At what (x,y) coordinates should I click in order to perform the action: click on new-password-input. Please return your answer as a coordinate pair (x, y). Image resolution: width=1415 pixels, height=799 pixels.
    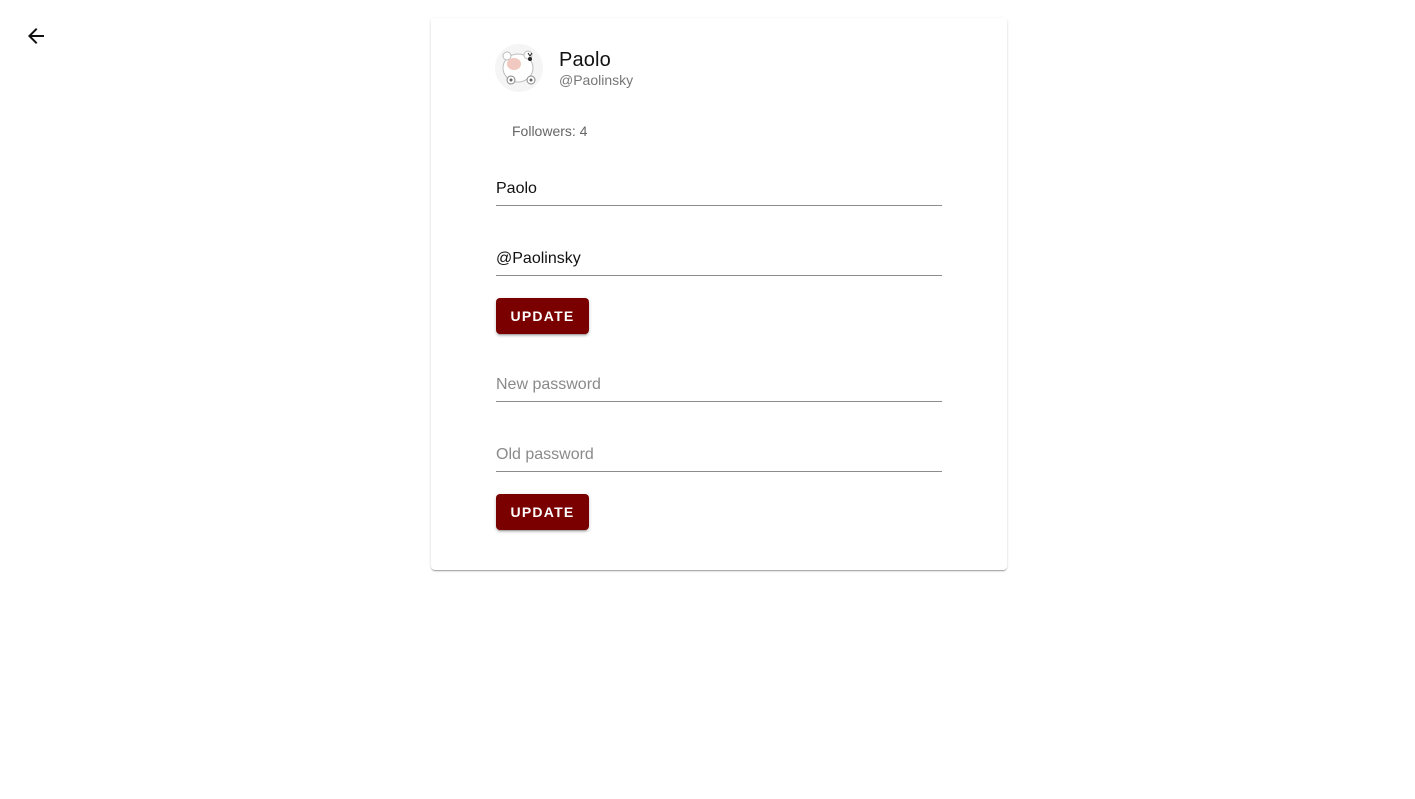
    Looking at the image, I should click on (719, 385).